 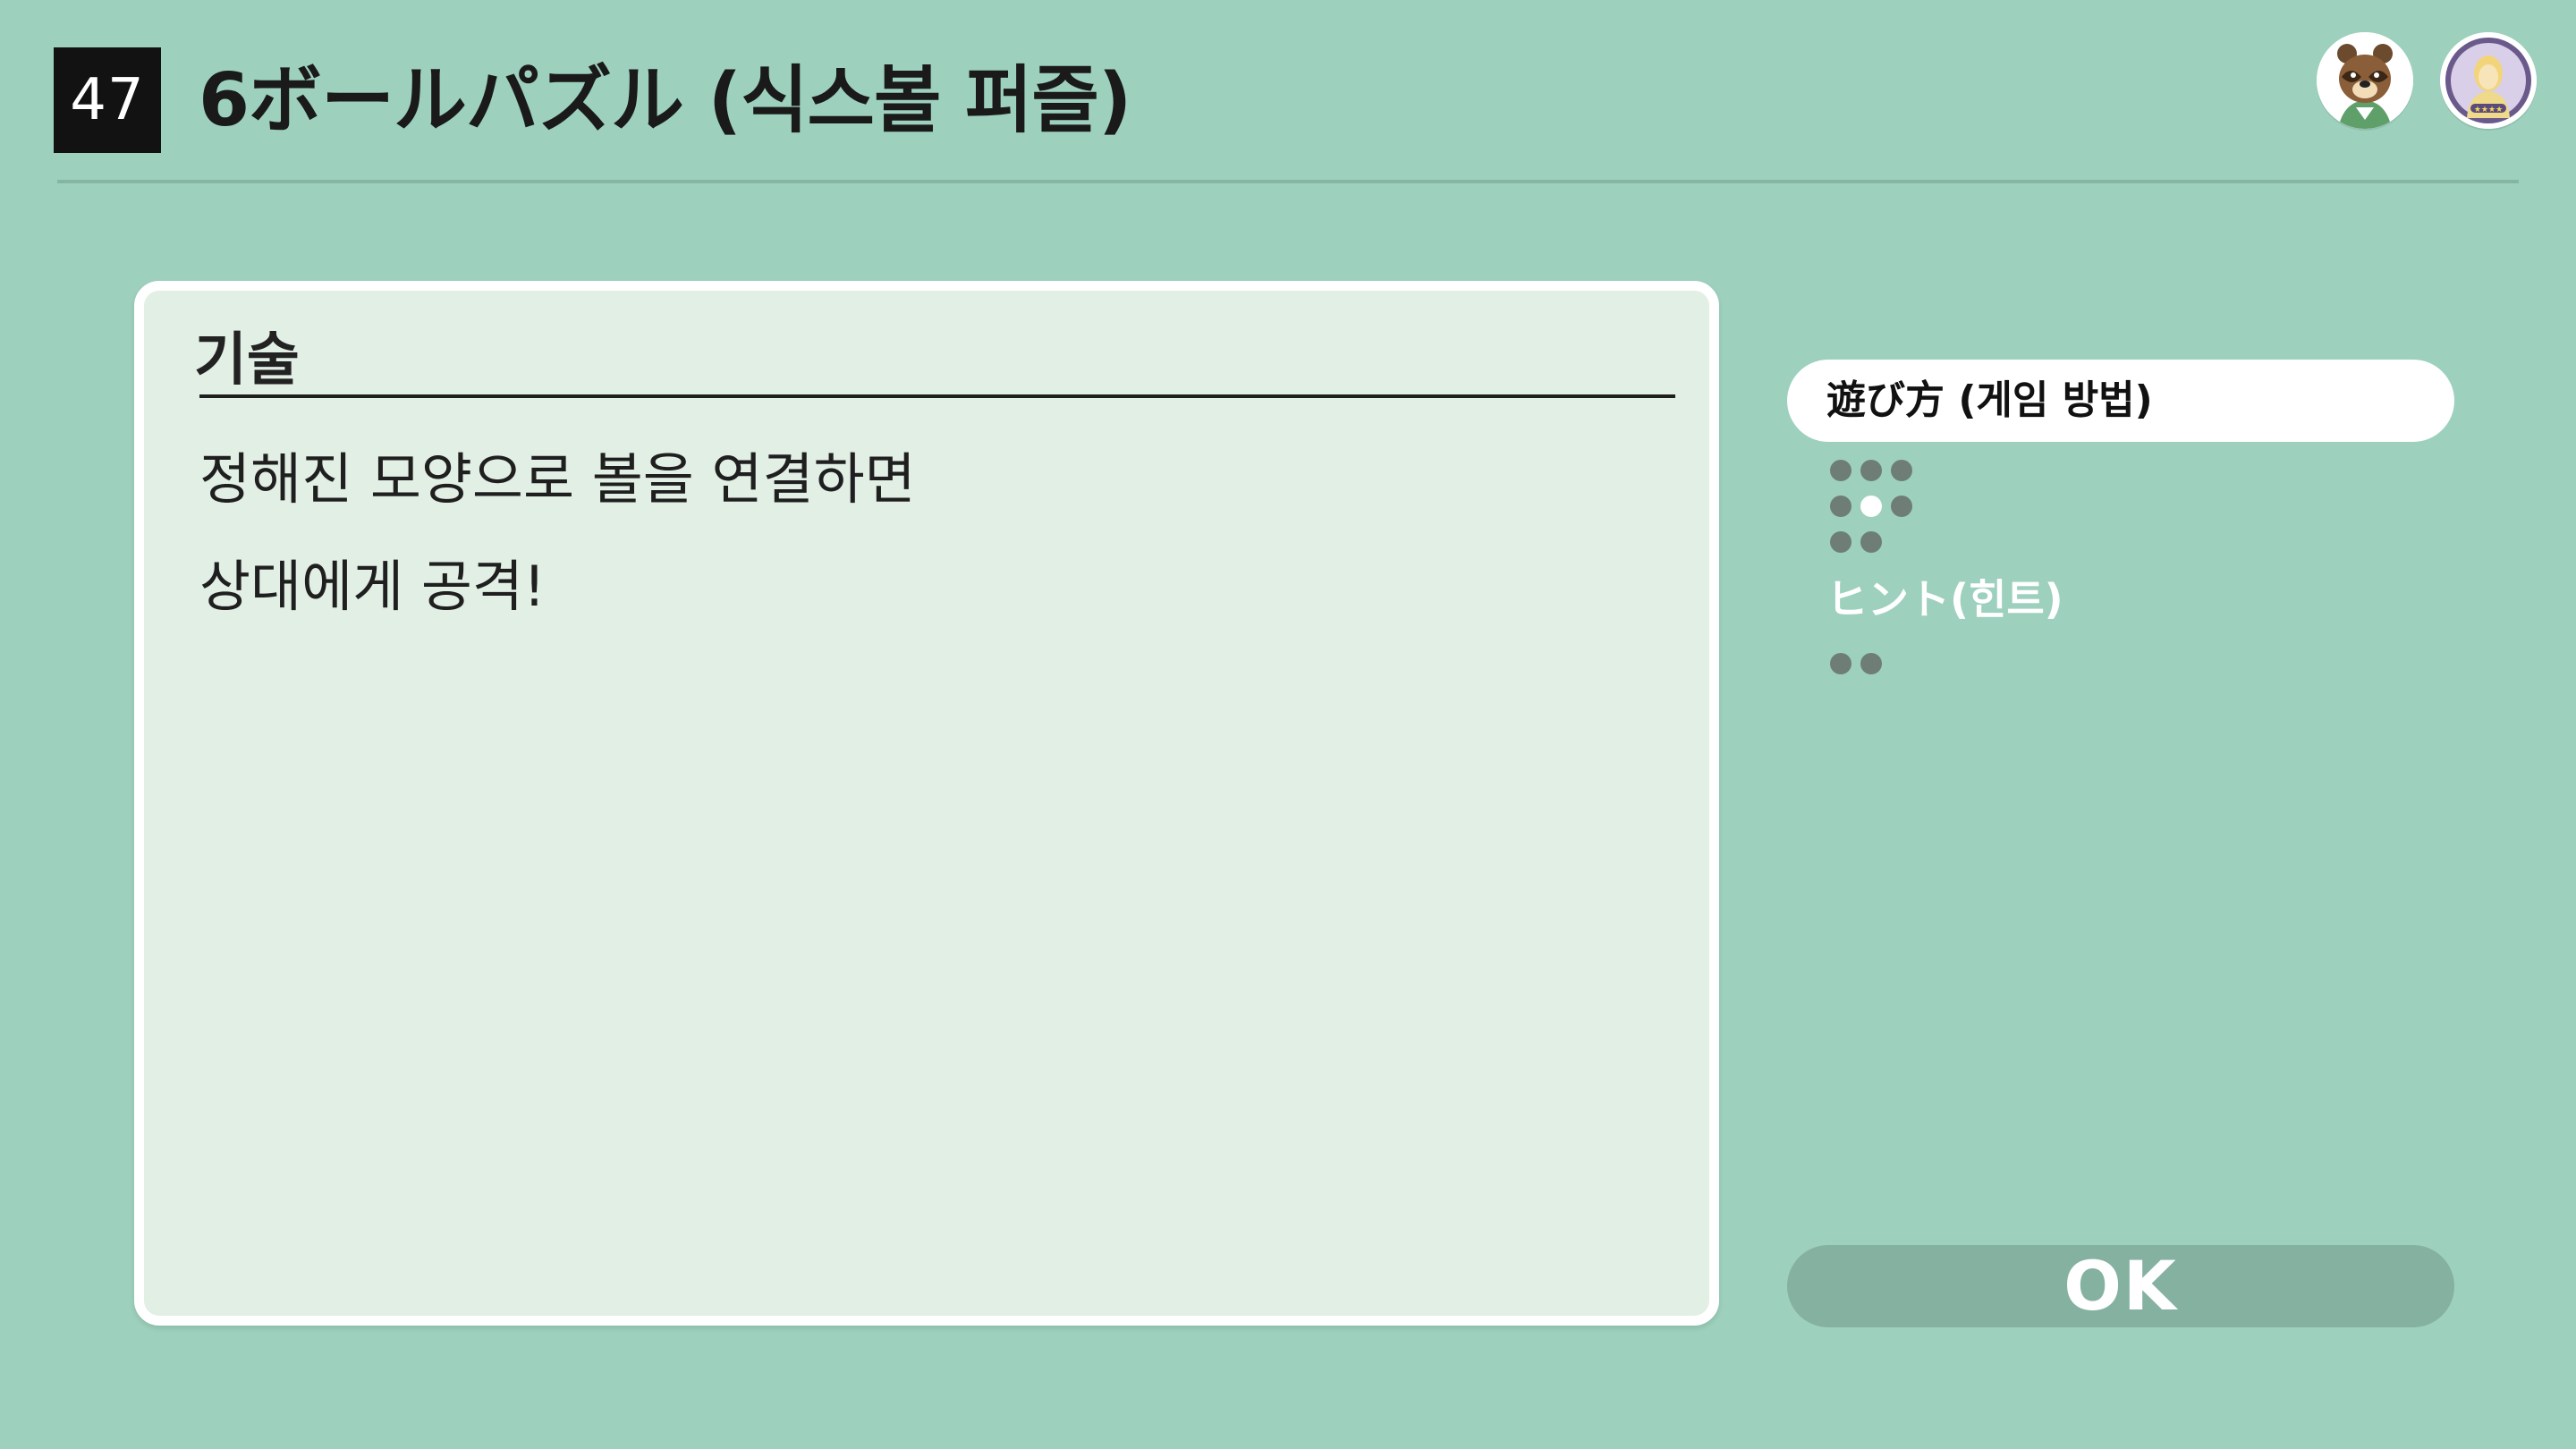 I want to click on description-line: 상대에게 공격!, so click(x=372, y=586).